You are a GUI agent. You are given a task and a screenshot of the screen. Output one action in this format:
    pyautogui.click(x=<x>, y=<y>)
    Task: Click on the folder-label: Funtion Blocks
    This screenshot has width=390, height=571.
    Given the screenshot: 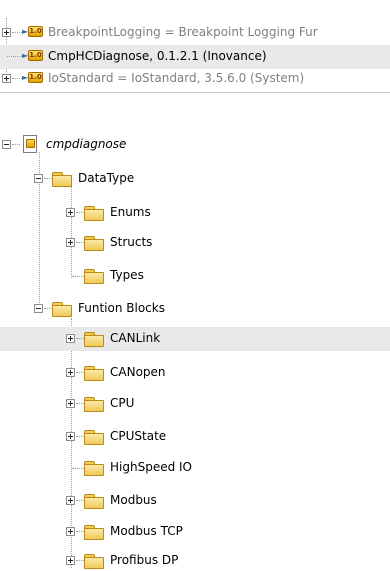 What is the action you would take?
    pyautogui.click(x=121, y=308)
    